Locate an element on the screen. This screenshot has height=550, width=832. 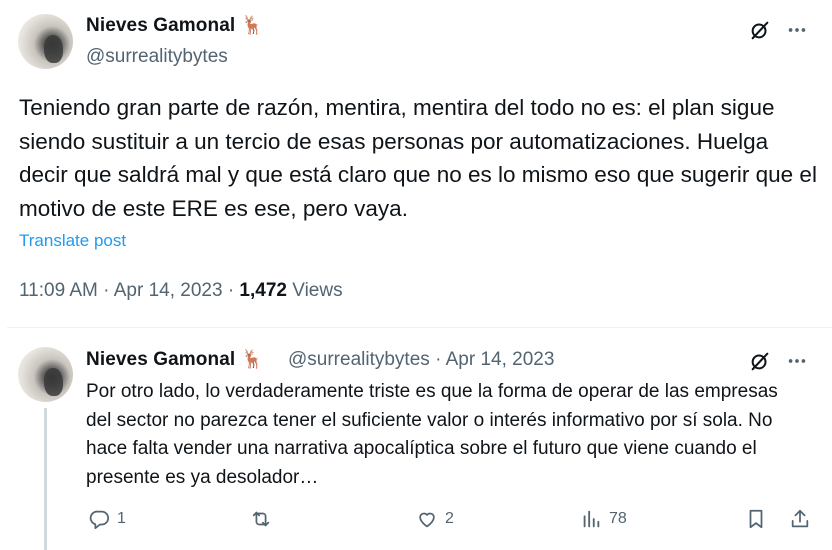
author-handle-and-date: @surrealitybytes · Apr 14, 2023 is located at coordinates (421, 360).